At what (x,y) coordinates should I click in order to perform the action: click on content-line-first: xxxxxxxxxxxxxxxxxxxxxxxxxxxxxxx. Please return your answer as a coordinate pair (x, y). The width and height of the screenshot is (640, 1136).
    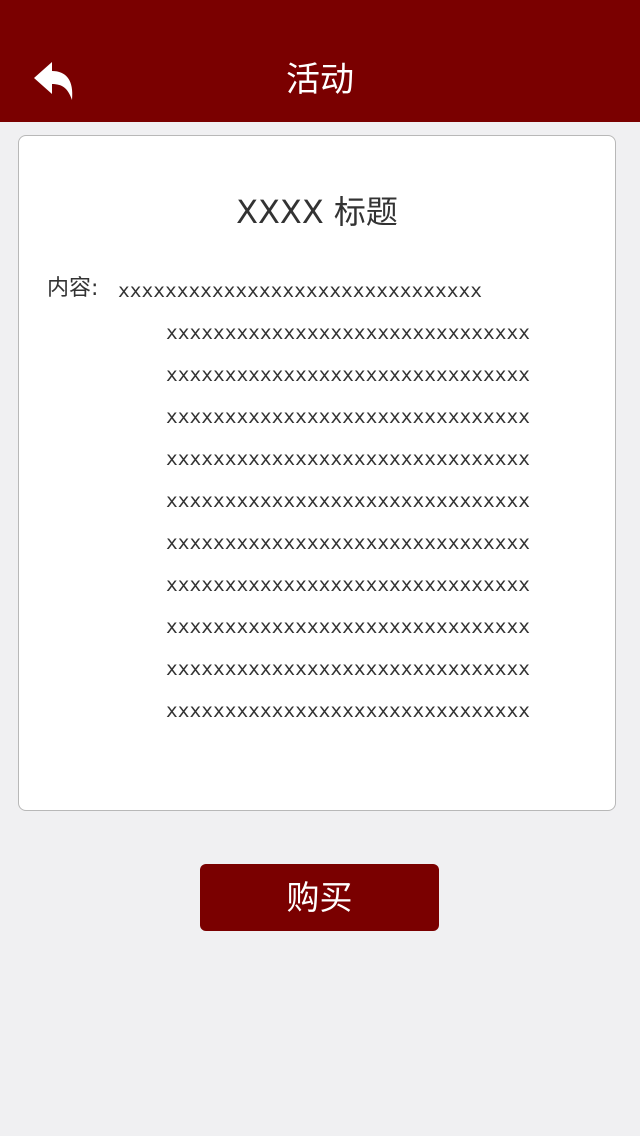
    Looking at the image, I should click on (300, 290).